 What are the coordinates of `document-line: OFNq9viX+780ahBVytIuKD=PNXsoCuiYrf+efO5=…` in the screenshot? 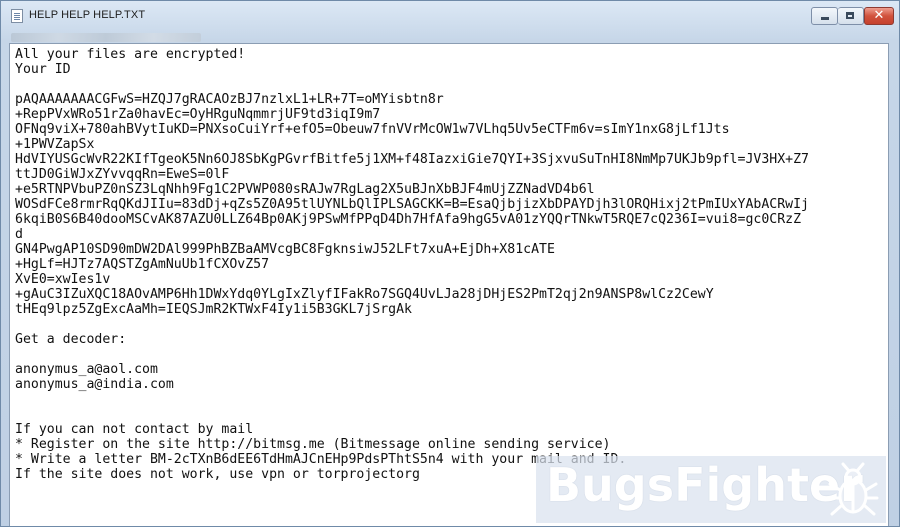 It's located at (372, 129).